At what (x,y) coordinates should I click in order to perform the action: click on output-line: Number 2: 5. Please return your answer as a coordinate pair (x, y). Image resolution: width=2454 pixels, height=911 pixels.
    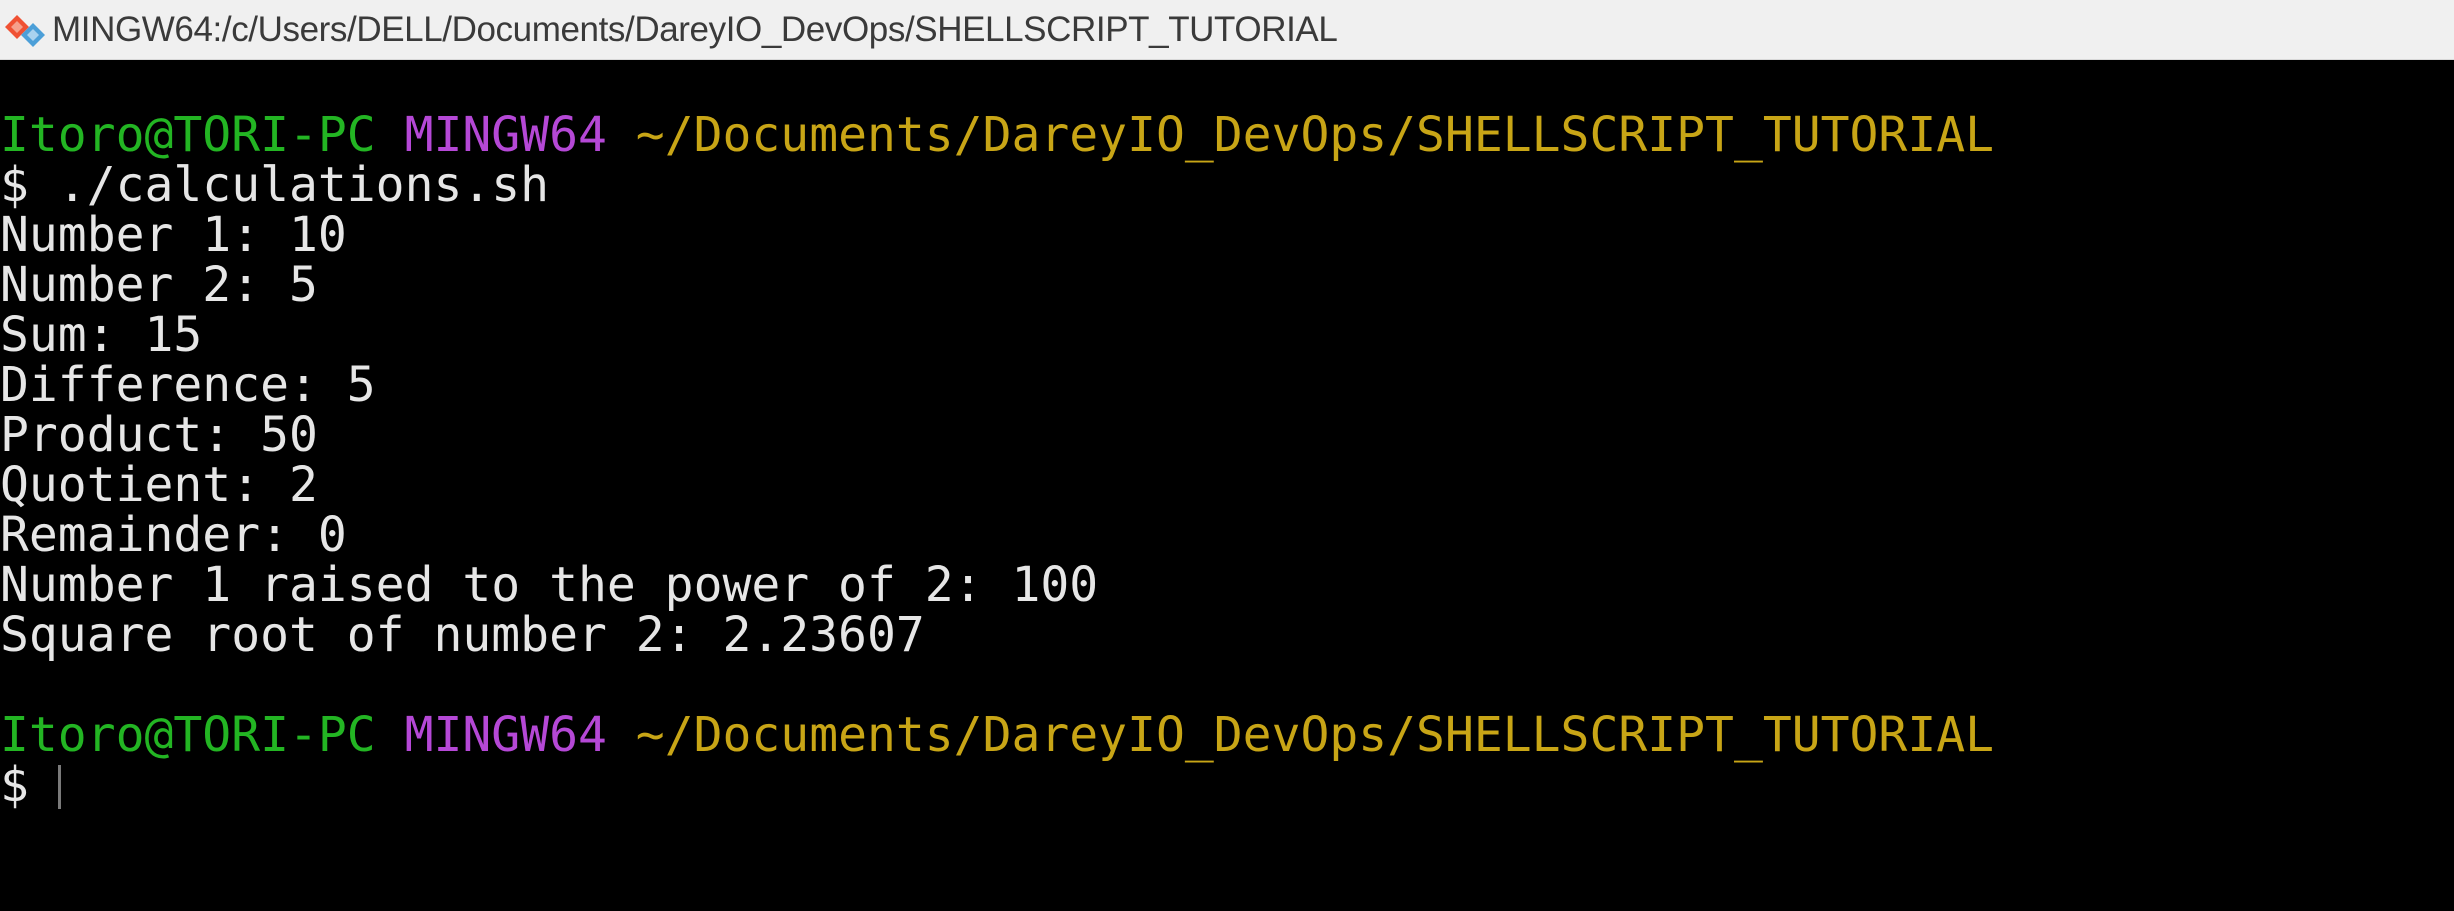
    Looking at the image, I should click on (159, 285).